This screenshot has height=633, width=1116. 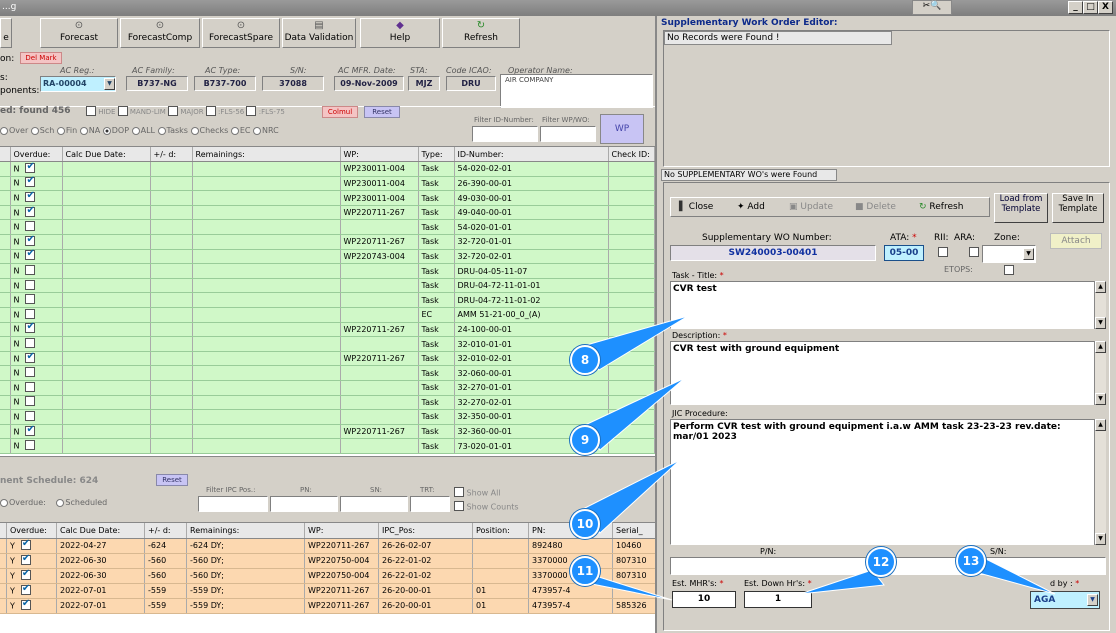 I want to click on callout-9: 9, so click(x=585, y=440).